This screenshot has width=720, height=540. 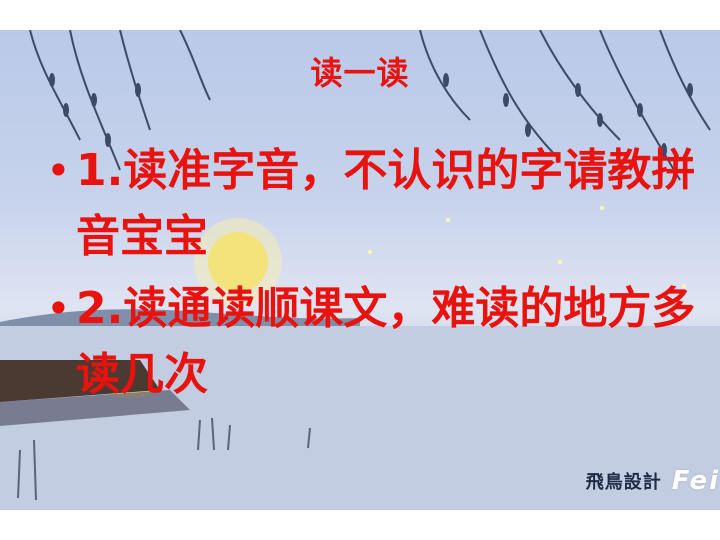 I want to click on slide-title: 读一读, so click(x=360, y=73).